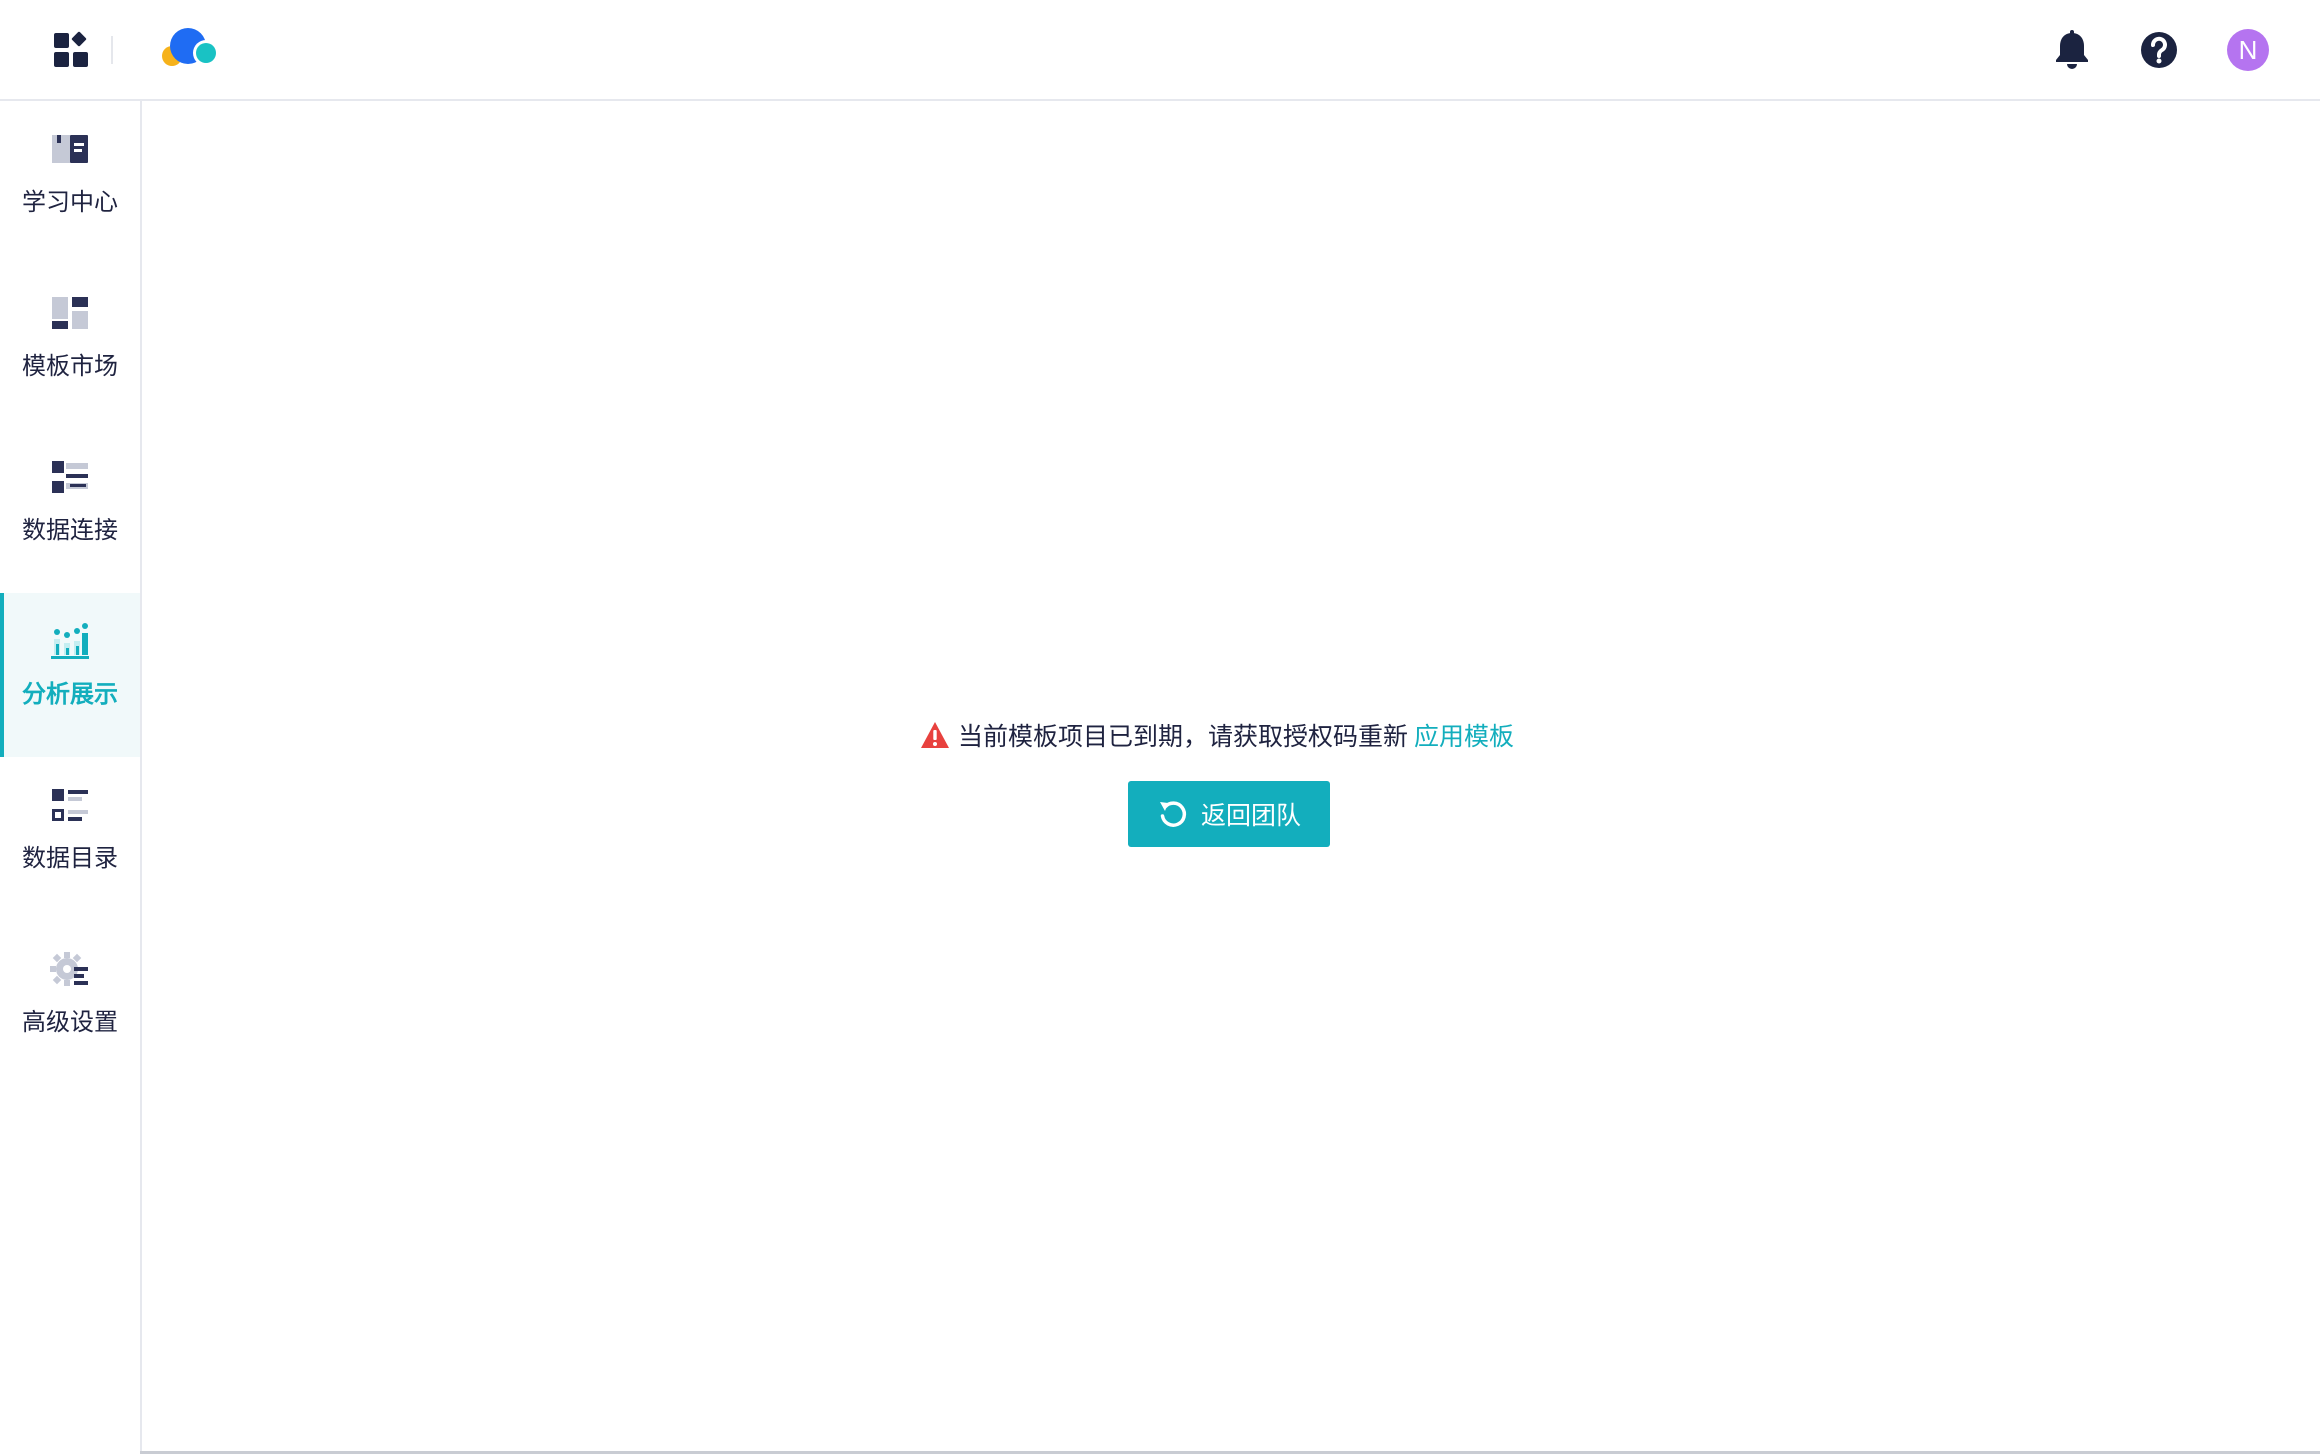  I want to click on help-icon, so click(2159, 50).